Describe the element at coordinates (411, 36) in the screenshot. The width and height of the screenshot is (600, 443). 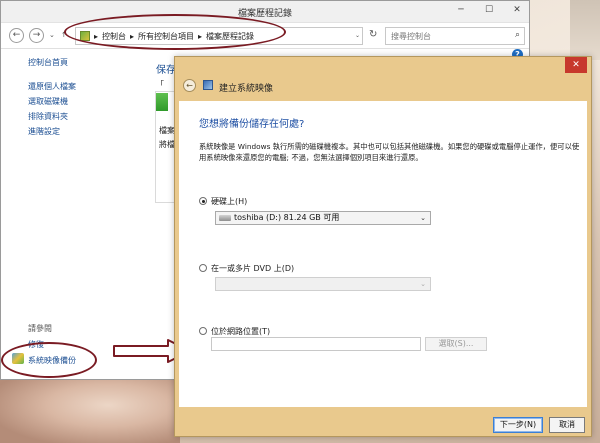
I see `search-placeholder: 搜尋控制台` at that location.